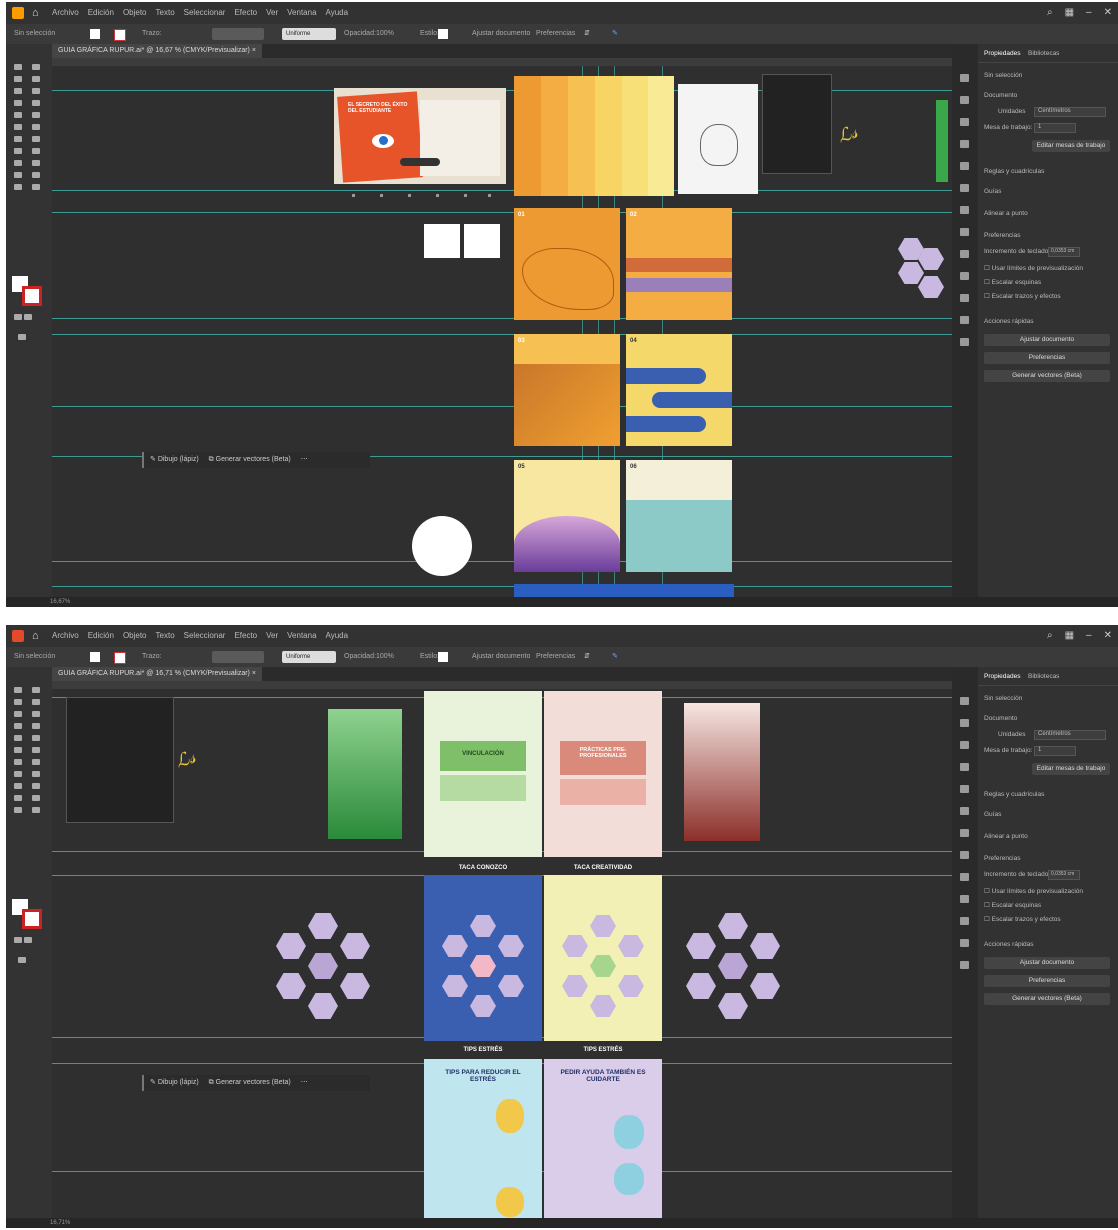 The height and width of the screenshot is (1230, 1118). What do you see at coordinates (1050, 636) in the screenshot?
I see `search-icon: ⌕` at bounding box center [1050, 636].